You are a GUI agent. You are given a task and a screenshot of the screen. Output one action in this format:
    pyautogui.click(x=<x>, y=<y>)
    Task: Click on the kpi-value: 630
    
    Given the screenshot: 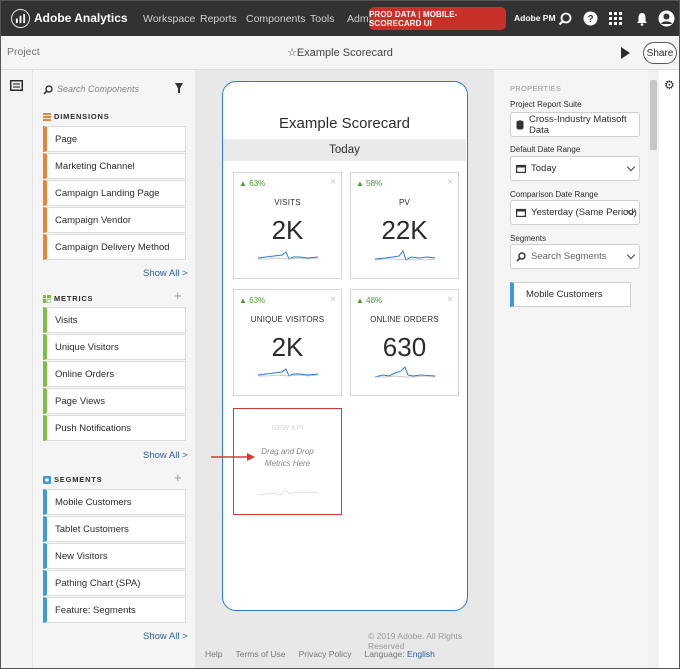 What is the action you would take?
    pyautogui.click(x=404, y=347)
    